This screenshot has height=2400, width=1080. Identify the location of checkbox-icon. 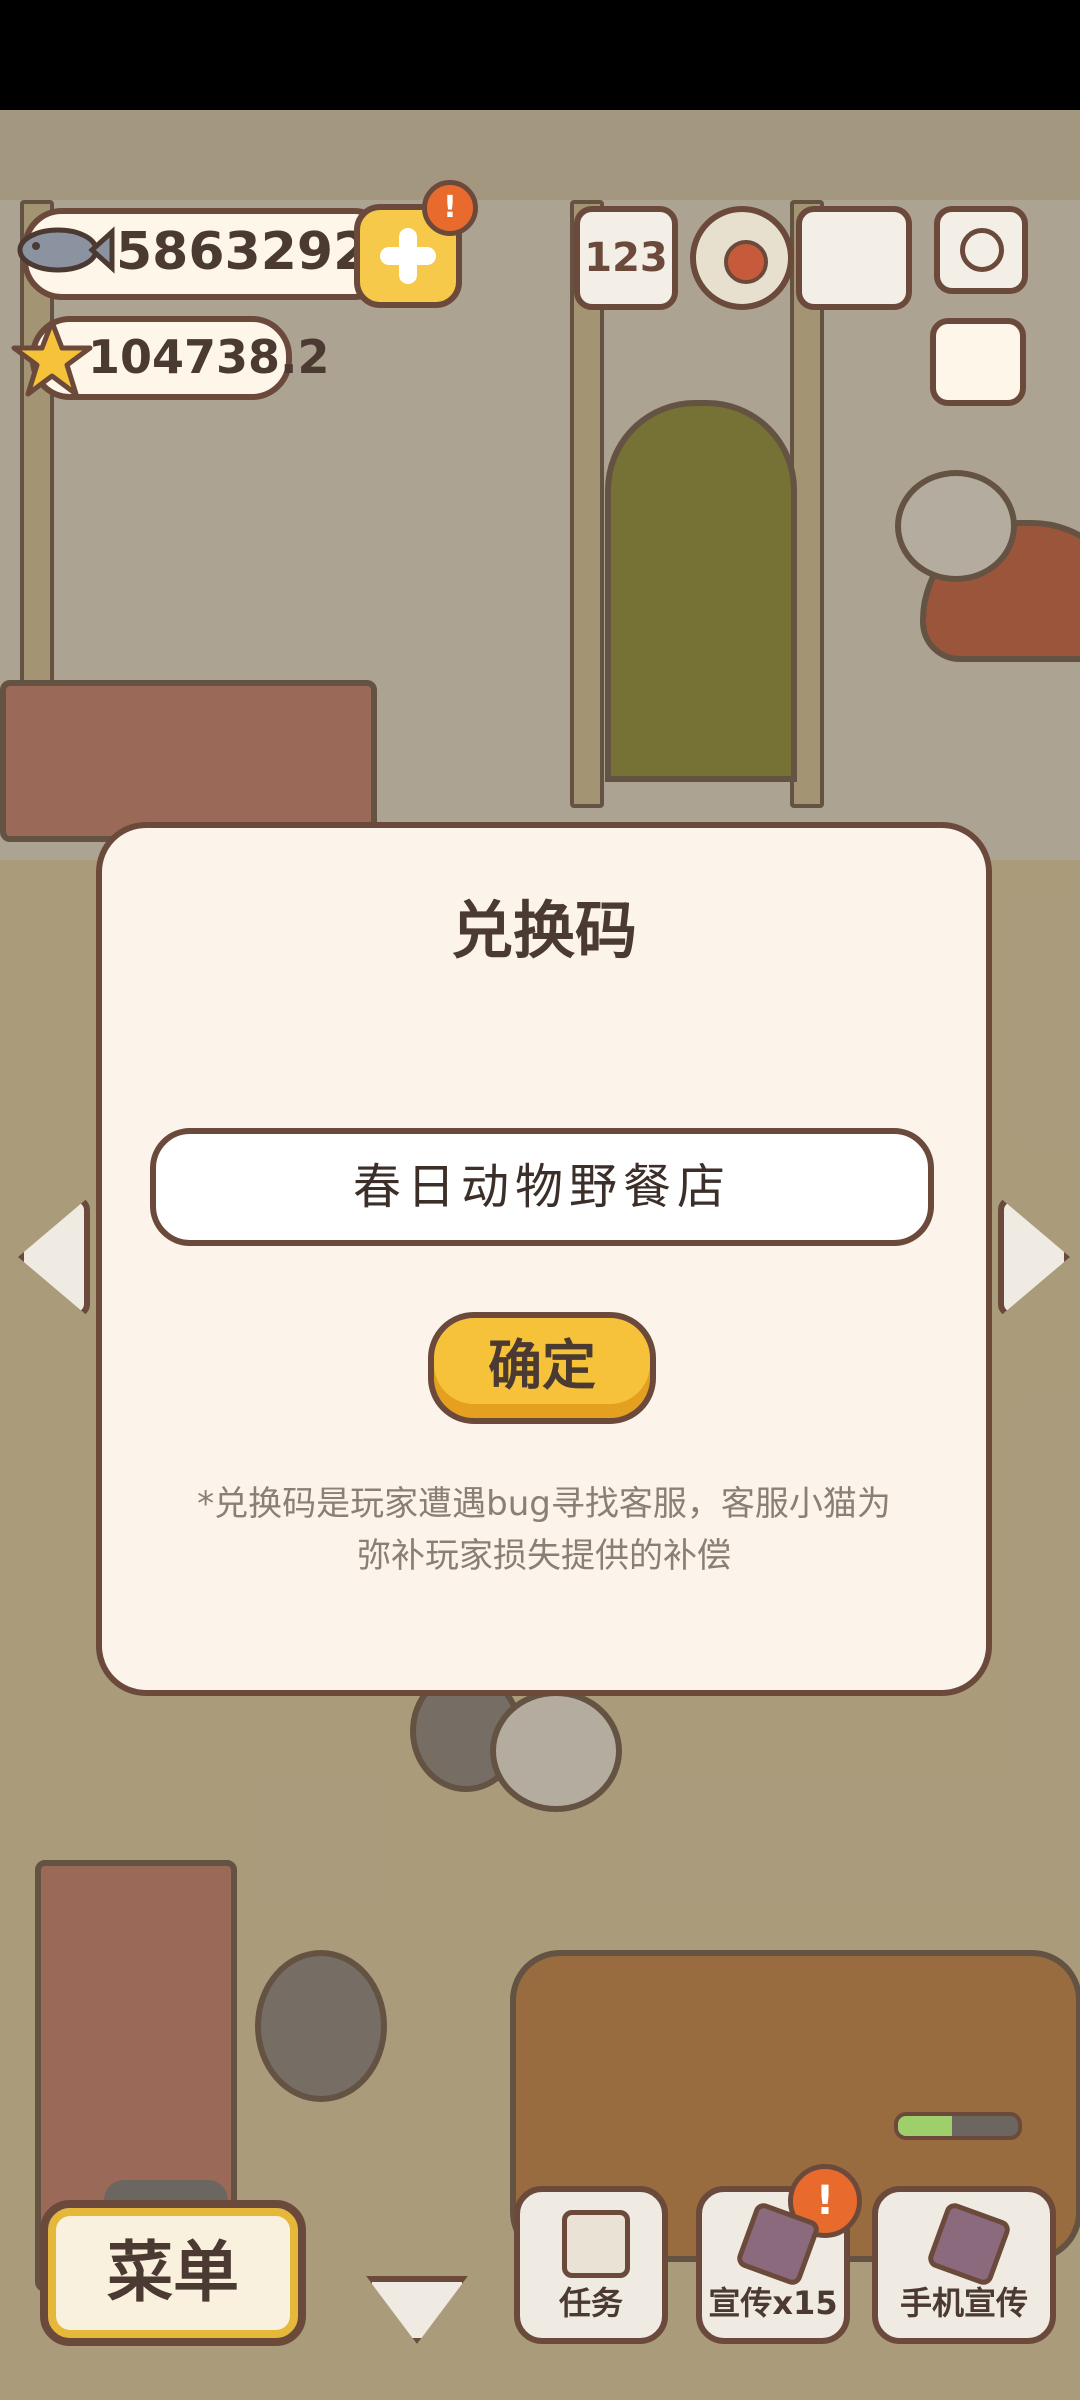
(596, 2244).